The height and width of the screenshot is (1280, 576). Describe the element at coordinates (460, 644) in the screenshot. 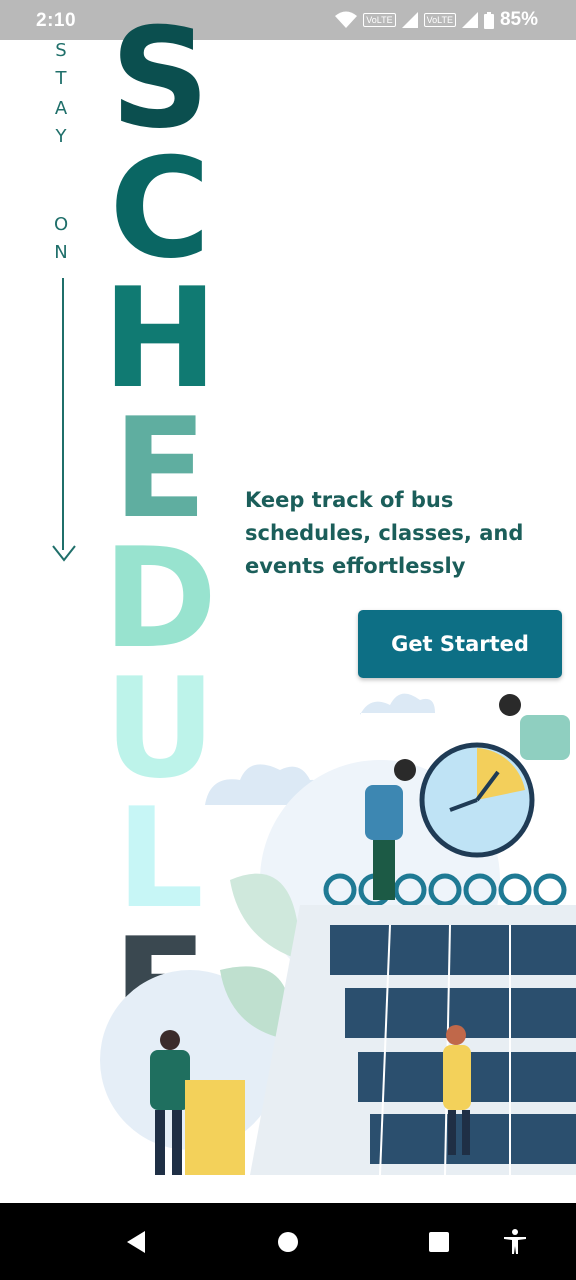

I see `get-started-button: Get Started` at that location.